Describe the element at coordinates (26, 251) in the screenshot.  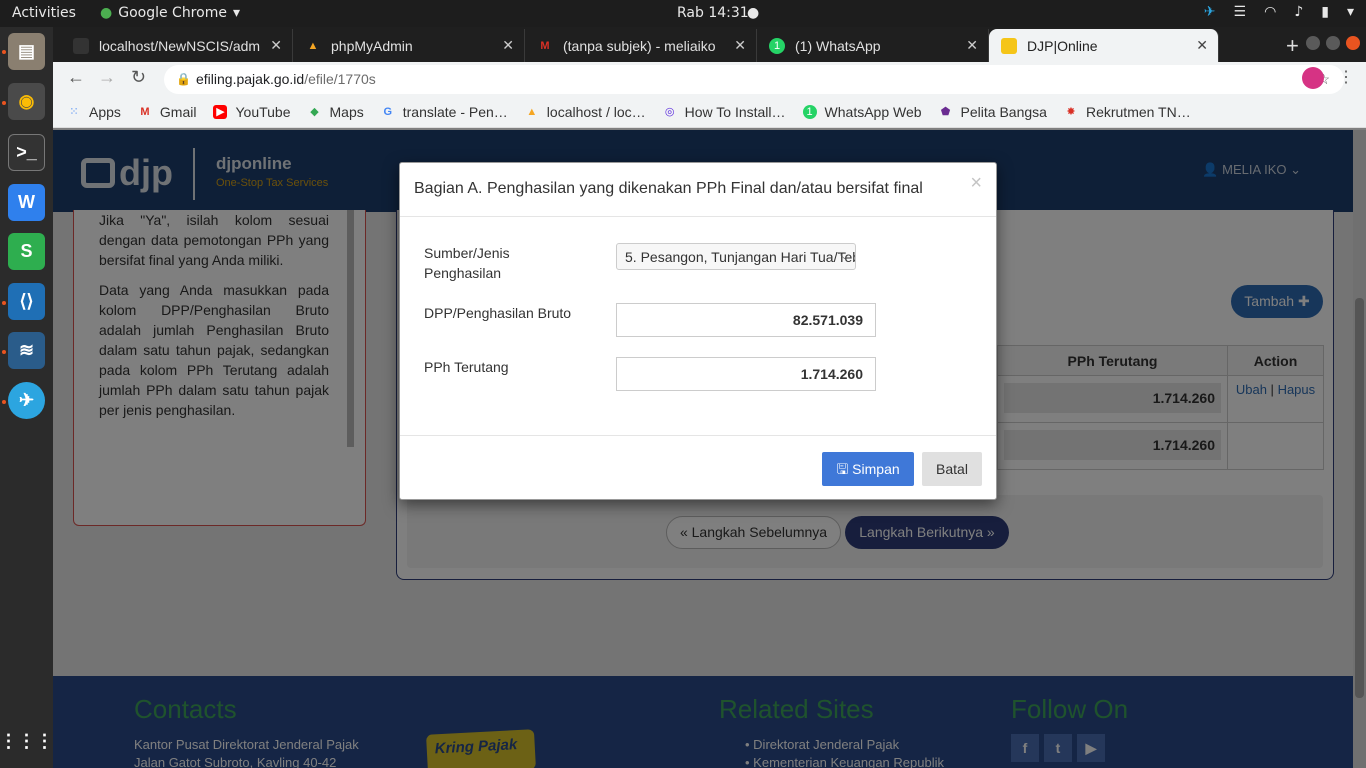
I see `wps-spreadsheet-icon: S` at that location.